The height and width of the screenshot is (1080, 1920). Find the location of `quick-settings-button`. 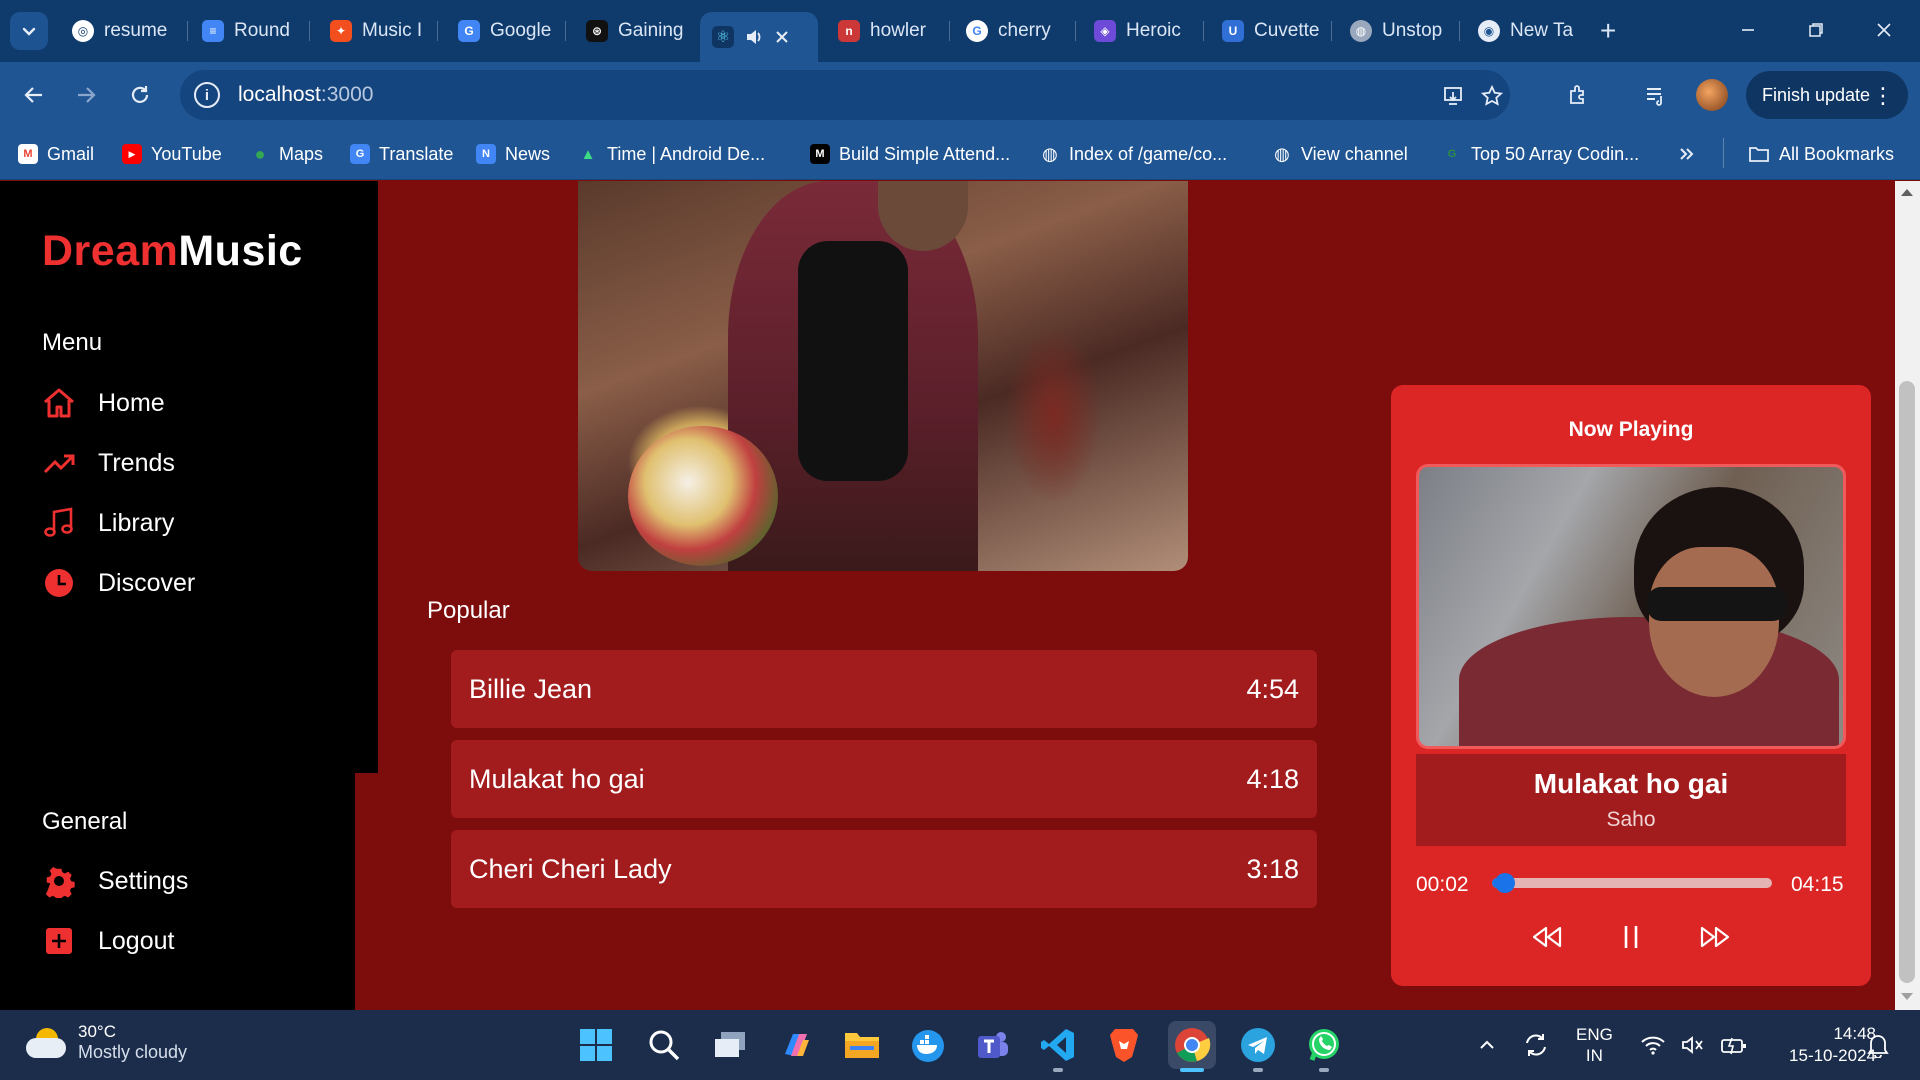

quick-settings-button is located at coordinates (1694, 1045).